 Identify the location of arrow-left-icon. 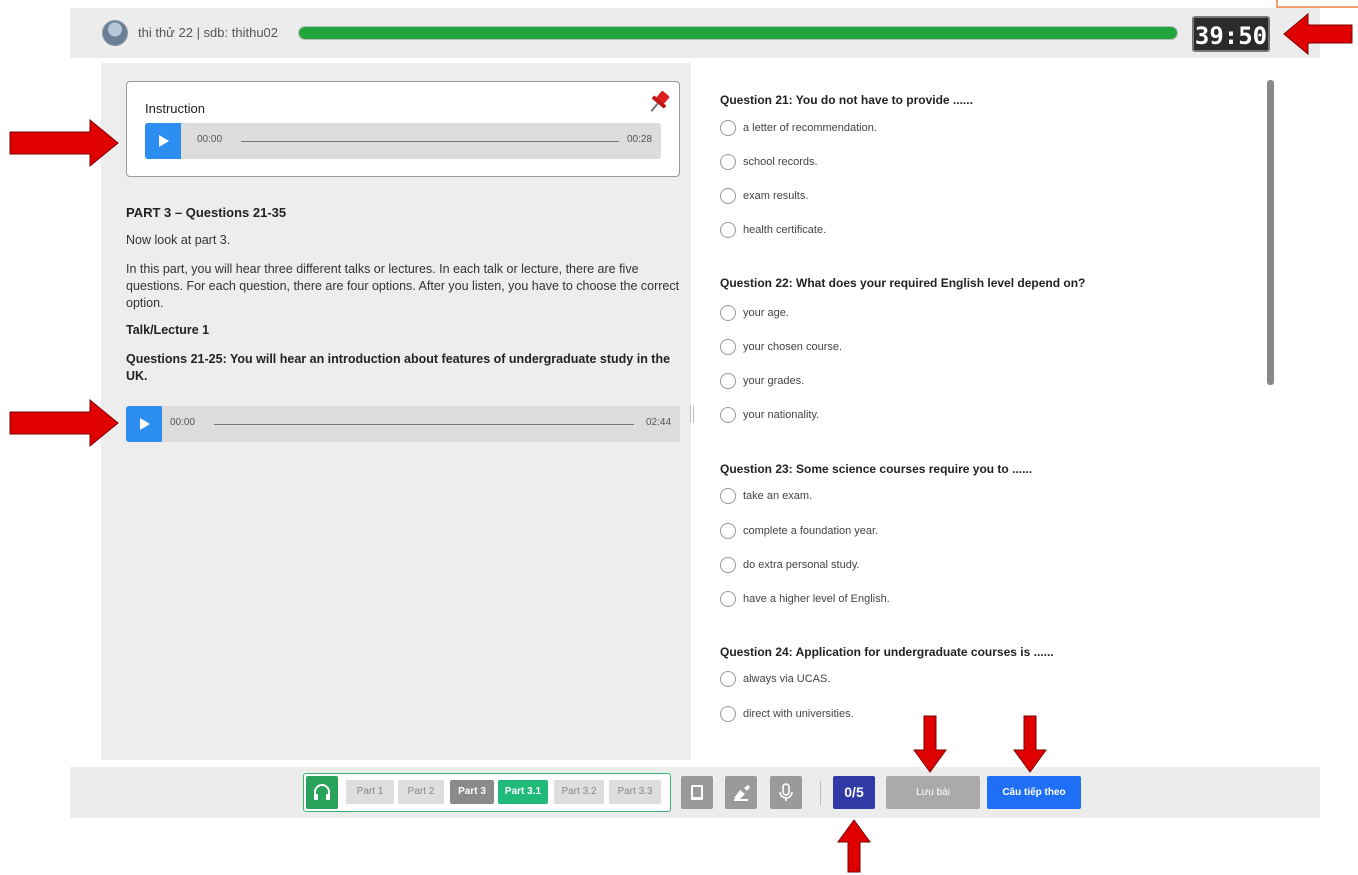
(1318, 34).